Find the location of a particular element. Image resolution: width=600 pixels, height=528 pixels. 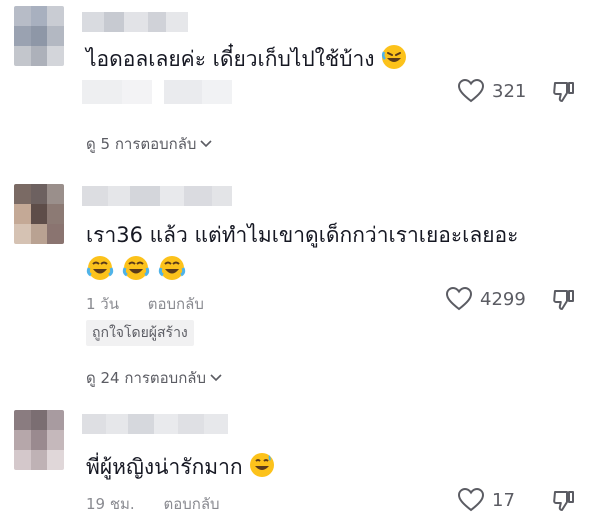

timestamp: 19 ชม. is located at coordinates (110, 504).